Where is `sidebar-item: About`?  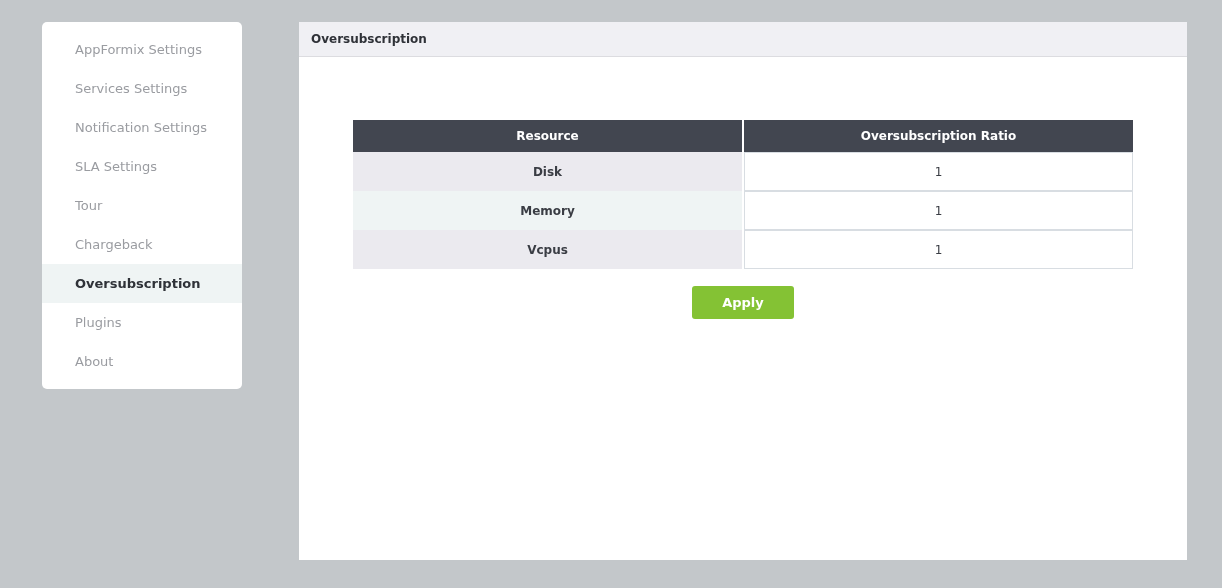
sidebar-item: About is located at coordinates (142, 361).